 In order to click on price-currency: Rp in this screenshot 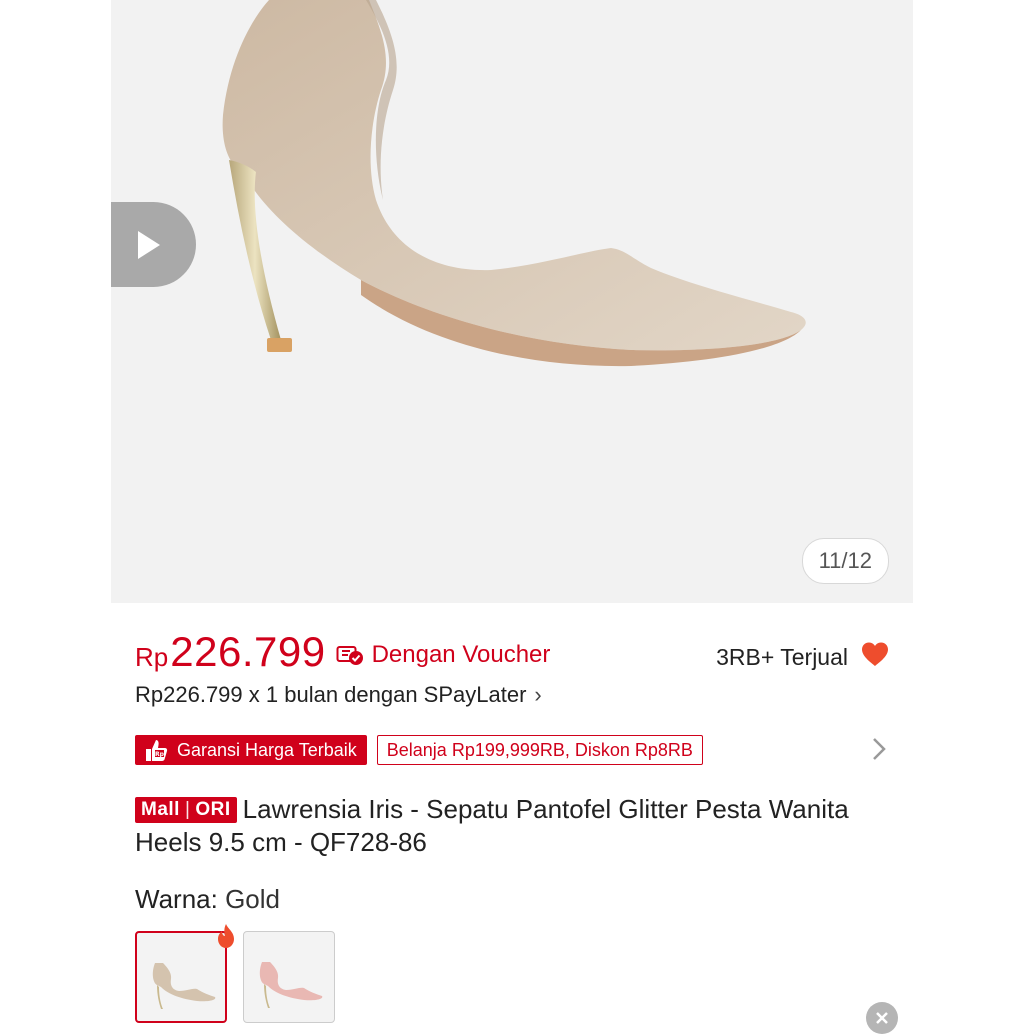, I will do `click(152, 657)`.